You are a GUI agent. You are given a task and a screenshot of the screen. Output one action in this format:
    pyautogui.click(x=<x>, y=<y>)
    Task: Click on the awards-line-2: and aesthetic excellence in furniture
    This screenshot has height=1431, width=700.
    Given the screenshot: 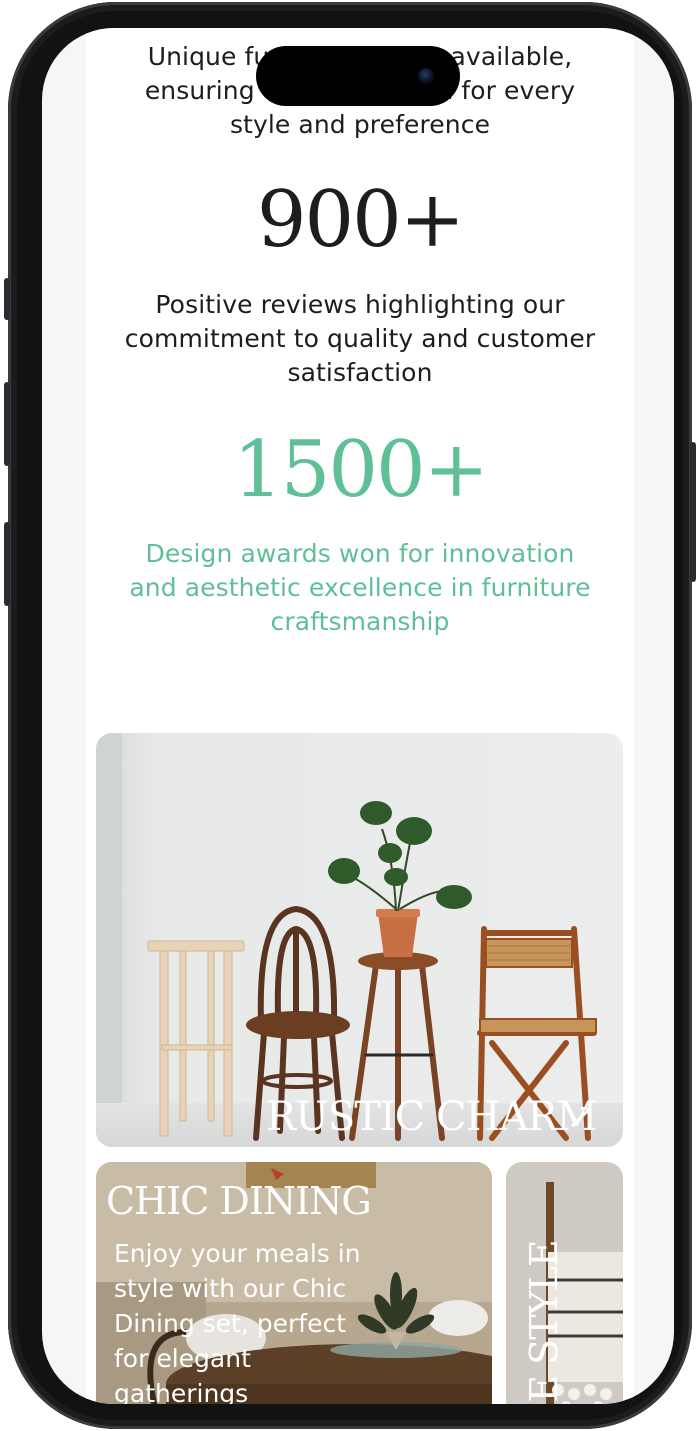 What is the action you would take?
    pyautogui.click(x=360, y=587)
    